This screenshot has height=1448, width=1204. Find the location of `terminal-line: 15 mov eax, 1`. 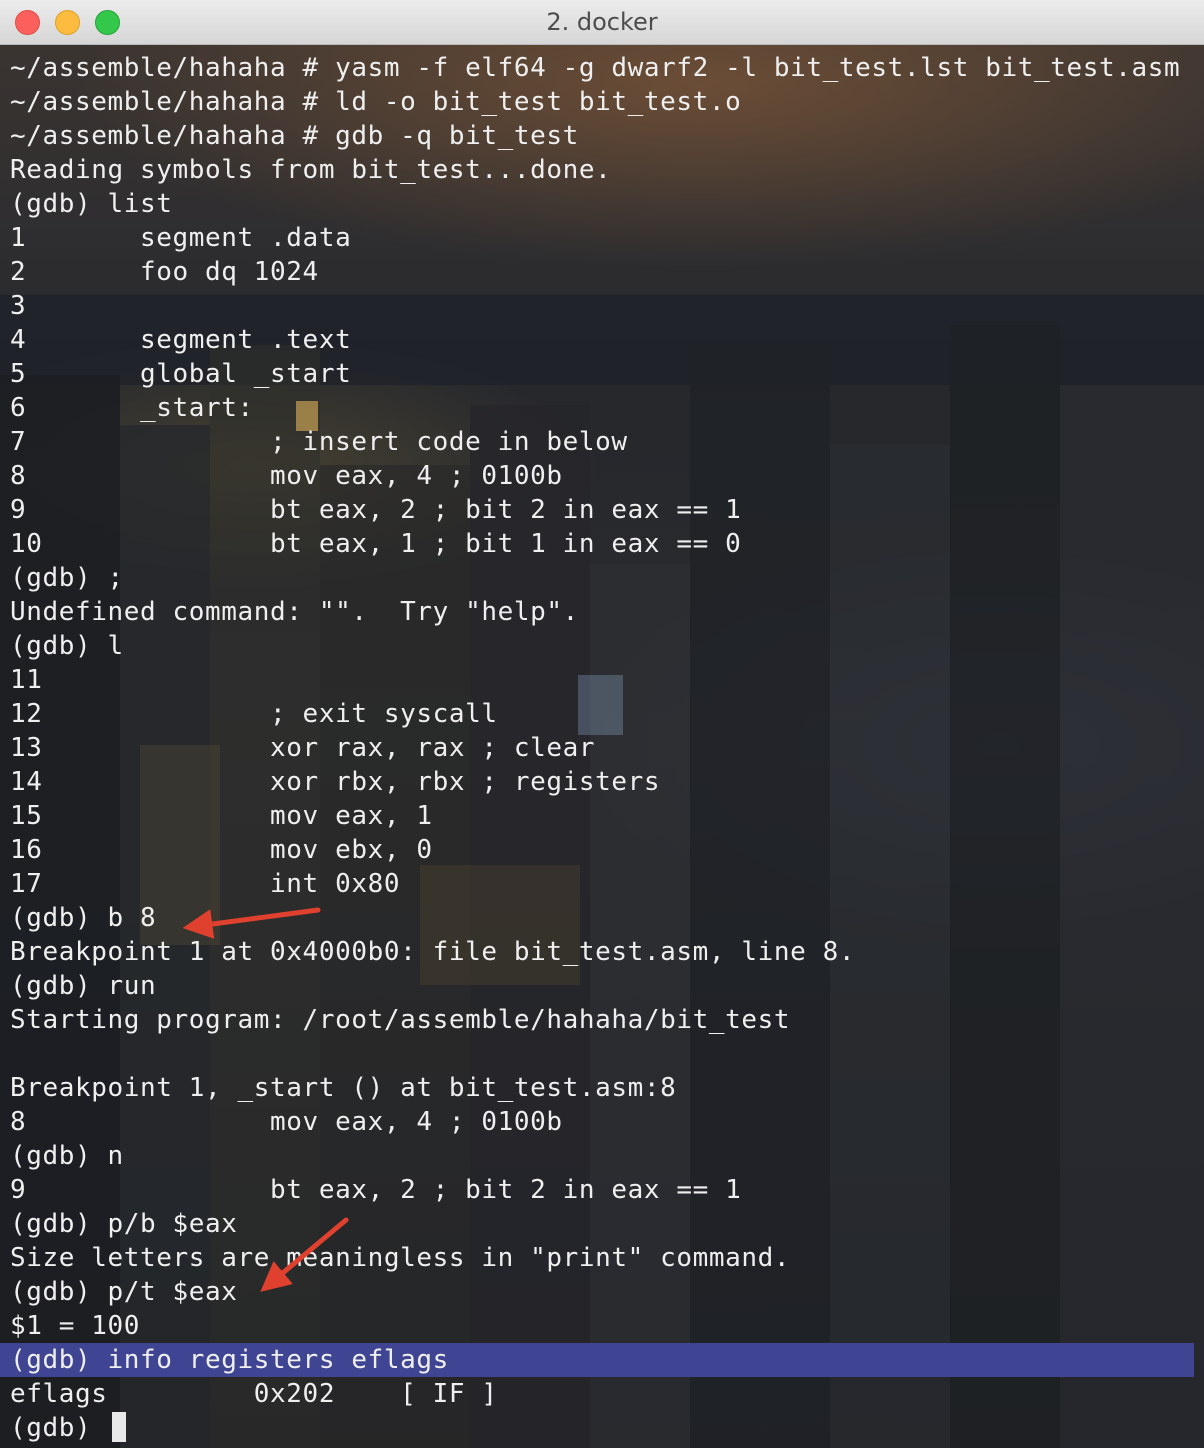

terminal-line: 15 mov eax, 1 is located at coordinates (221, 816).